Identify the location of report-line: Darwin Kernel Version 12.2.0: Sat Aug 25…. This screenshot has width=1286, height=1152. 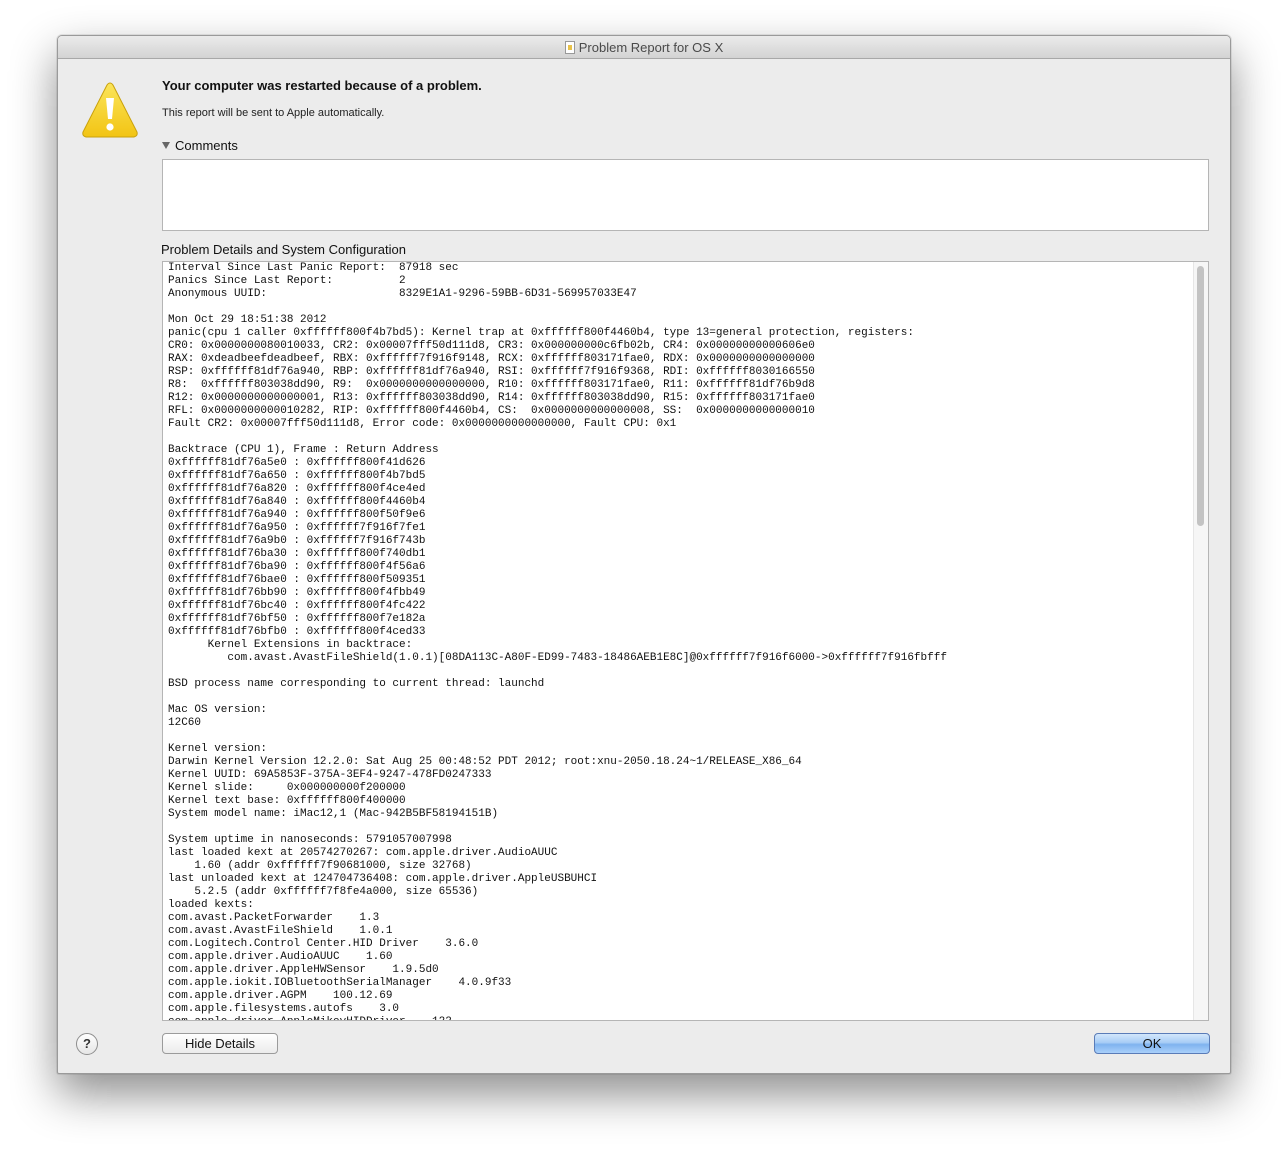
(485, 762).